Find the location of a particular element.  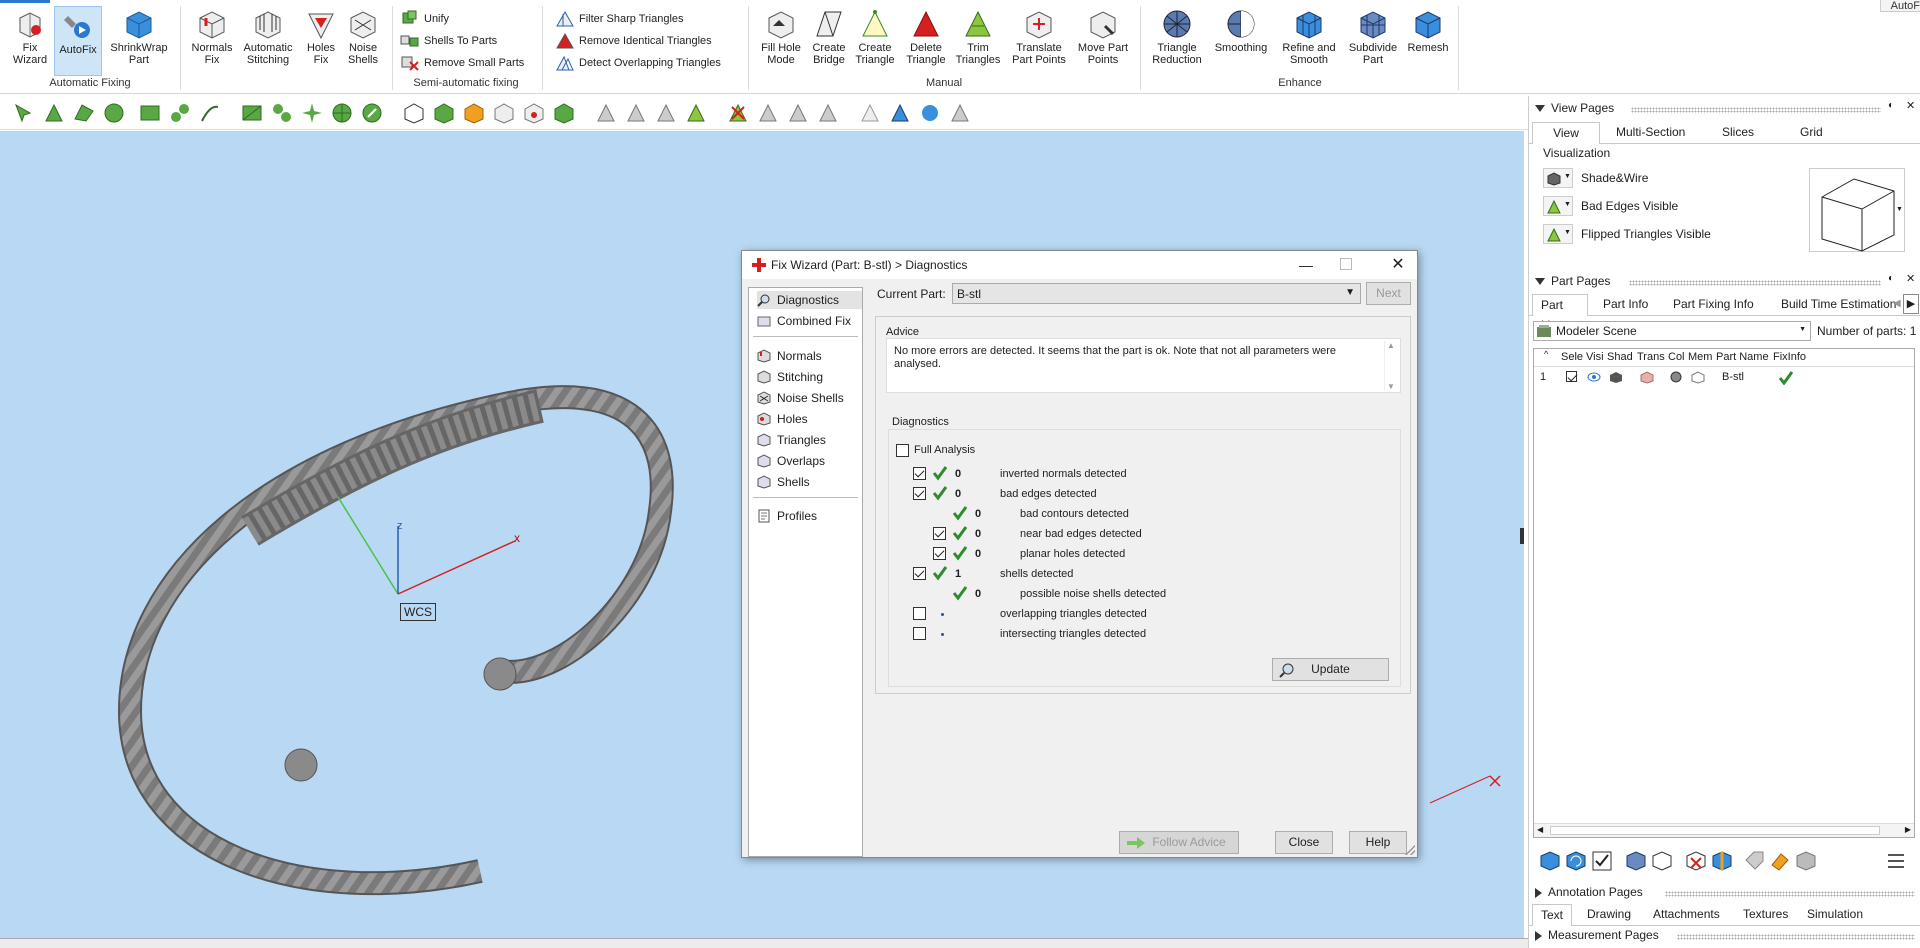

unify-button: Unify is located at coordinates (424, 19).